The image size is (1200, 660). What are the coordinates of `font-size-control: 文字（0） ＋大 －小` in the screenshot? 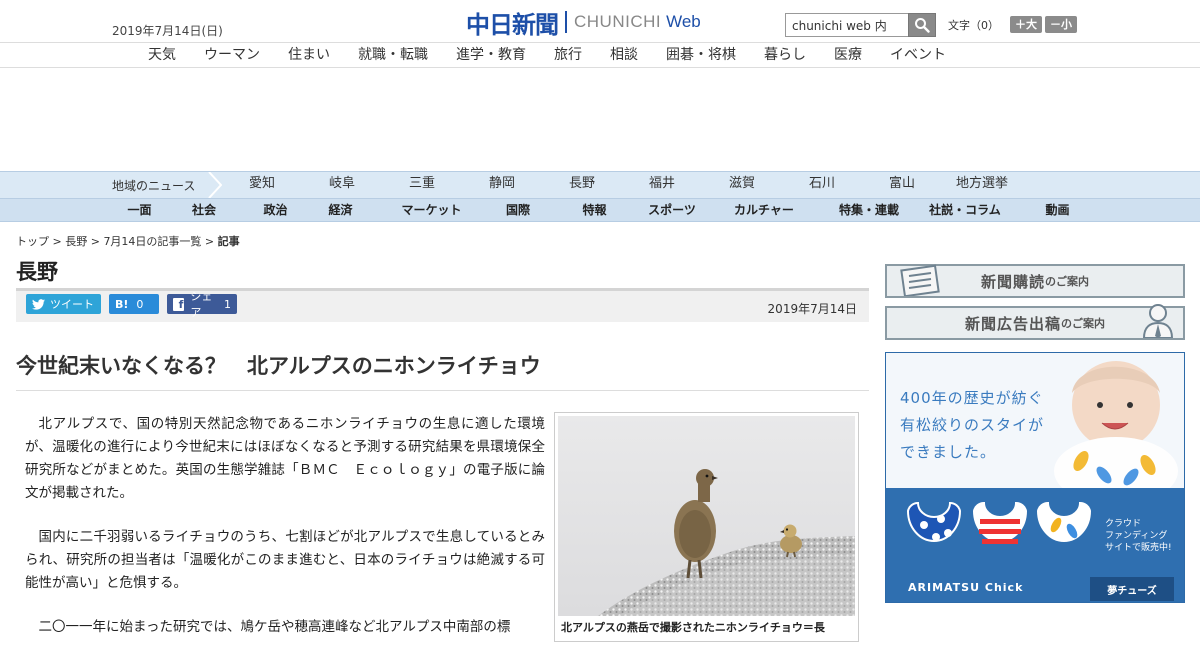 It's located at (1012, 24).